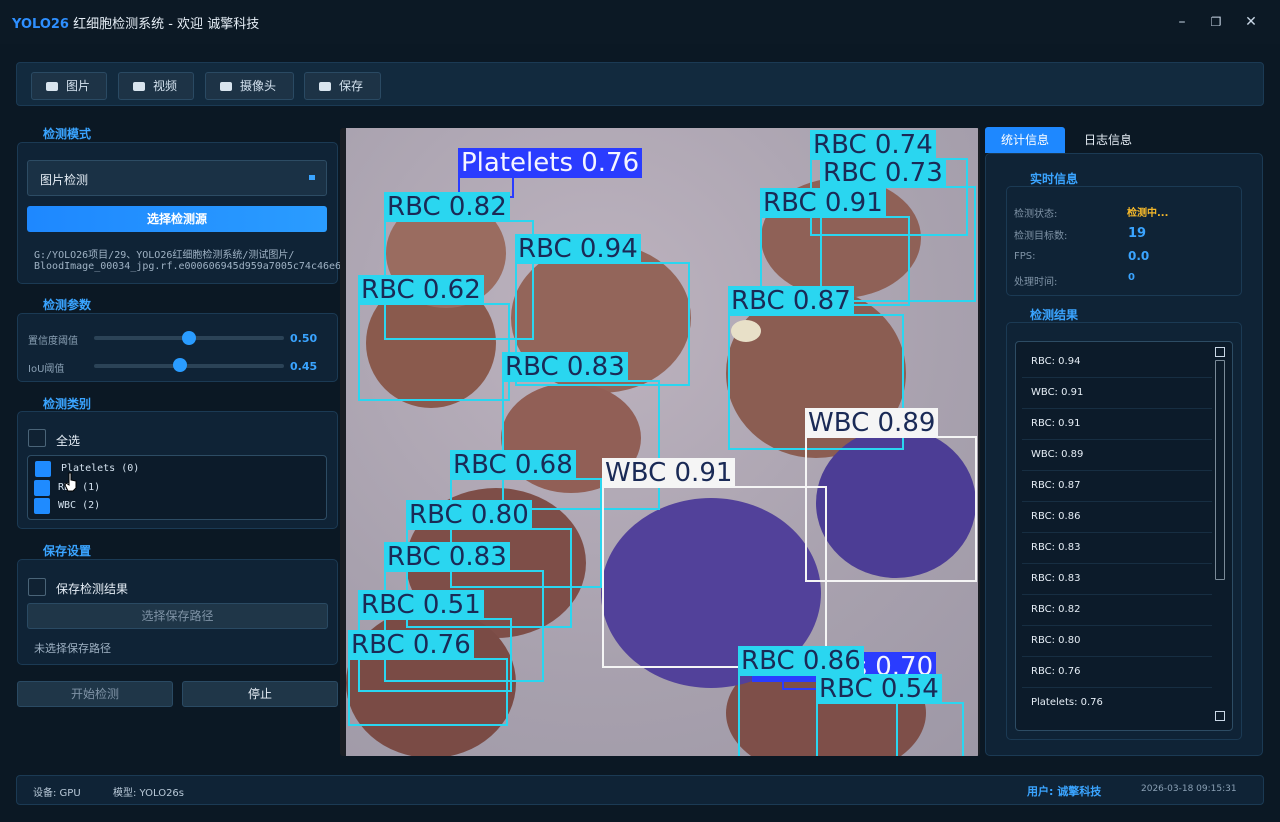 The width and height of the screenshot is (1280, 822). What do you see at coordinates (1054, 179) in the screenshot?
I see `realtime-section-title: 实时信息` at bounding box center [1054, 179].